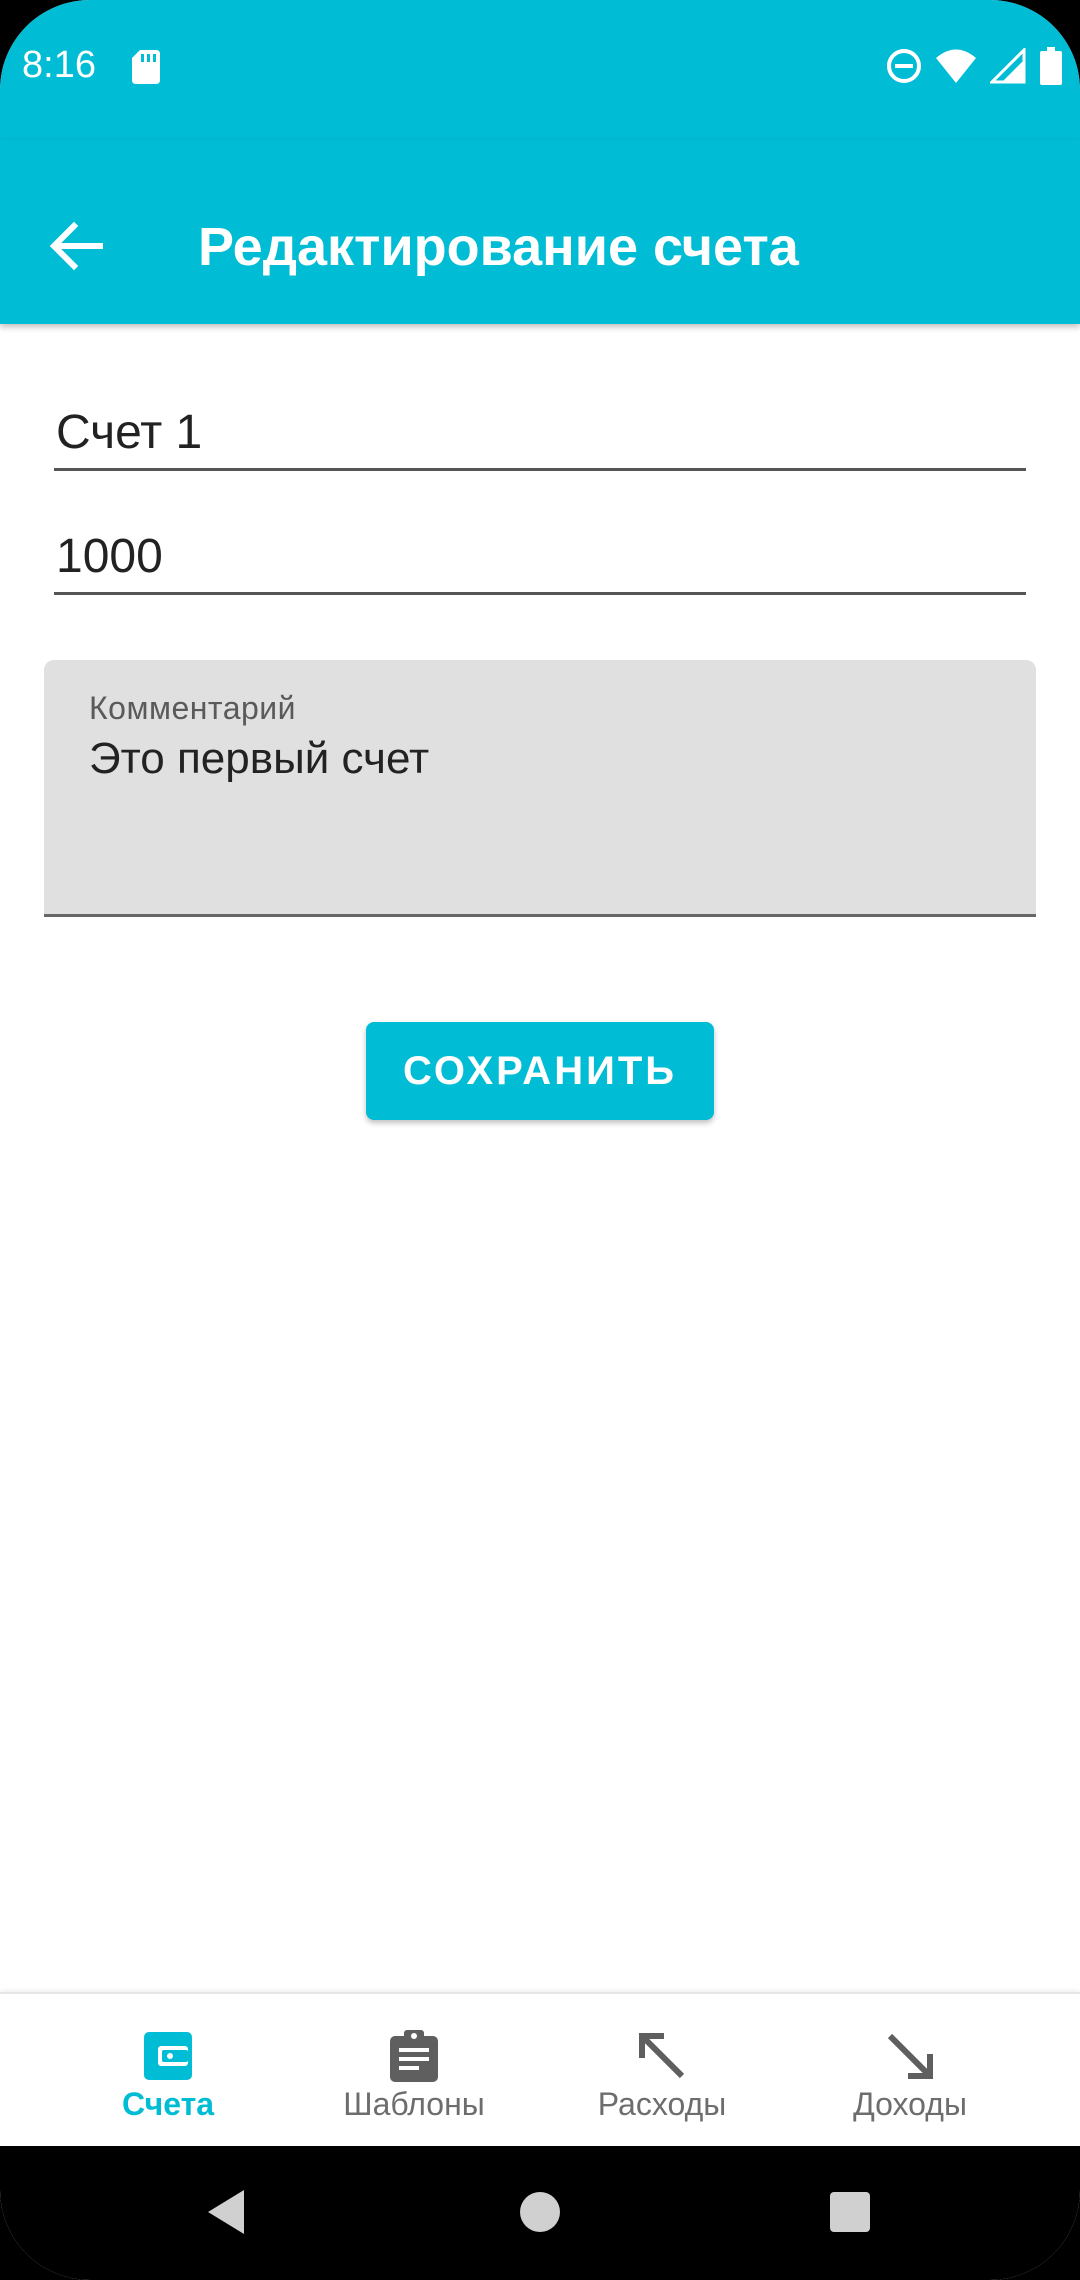 This screenshot has width=1080, height=2280. What do you see at coordinates (910, 2104) in the screenshot?
I see `nav-label-income: Доходы` at bounding box center [910, 2104].